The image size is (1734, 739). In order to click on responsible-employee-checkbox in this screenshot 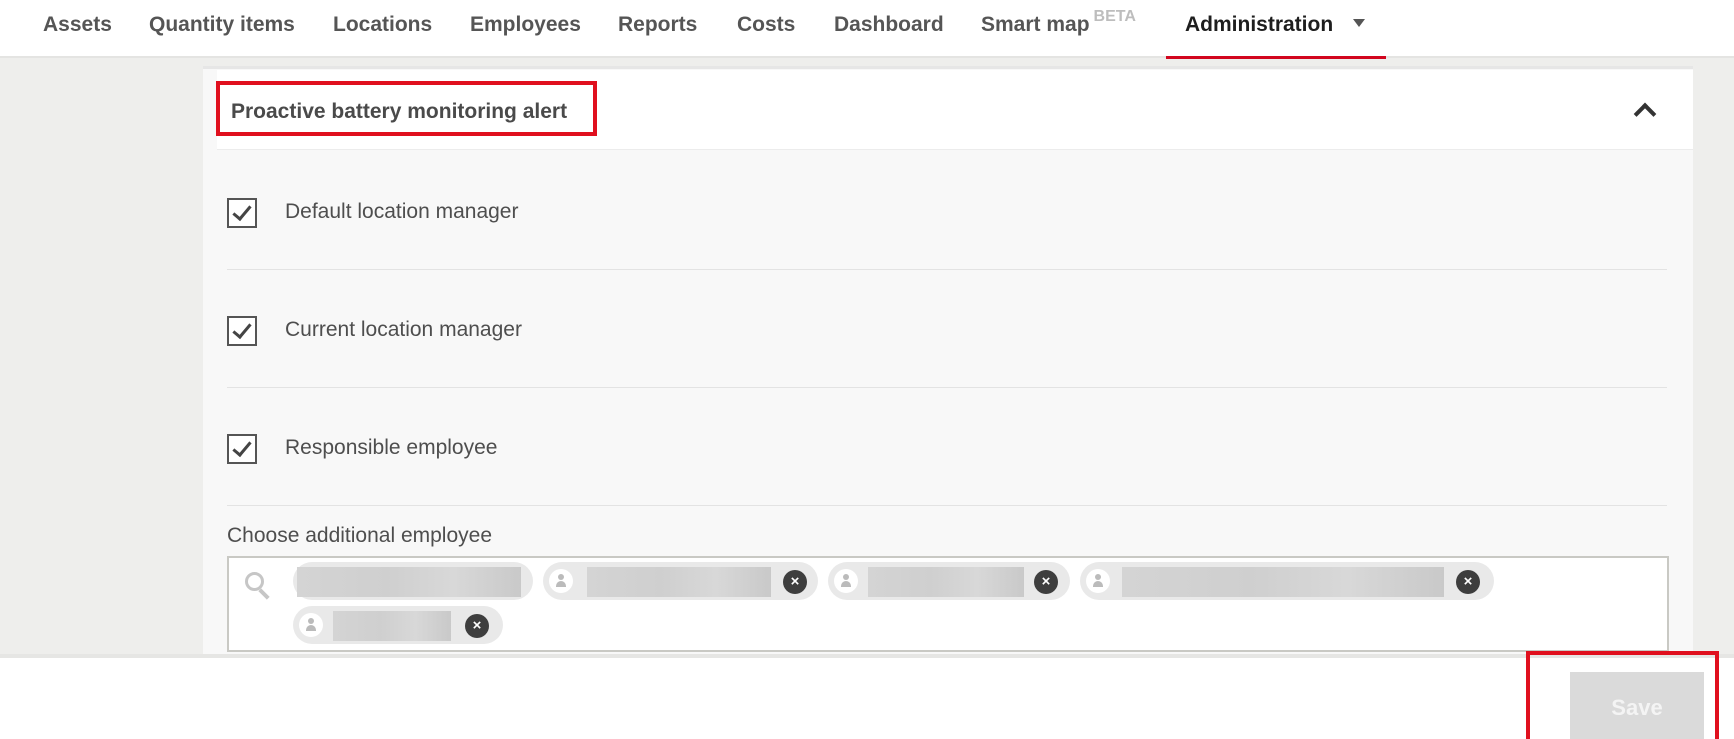, I will do `click(242, 449)`.